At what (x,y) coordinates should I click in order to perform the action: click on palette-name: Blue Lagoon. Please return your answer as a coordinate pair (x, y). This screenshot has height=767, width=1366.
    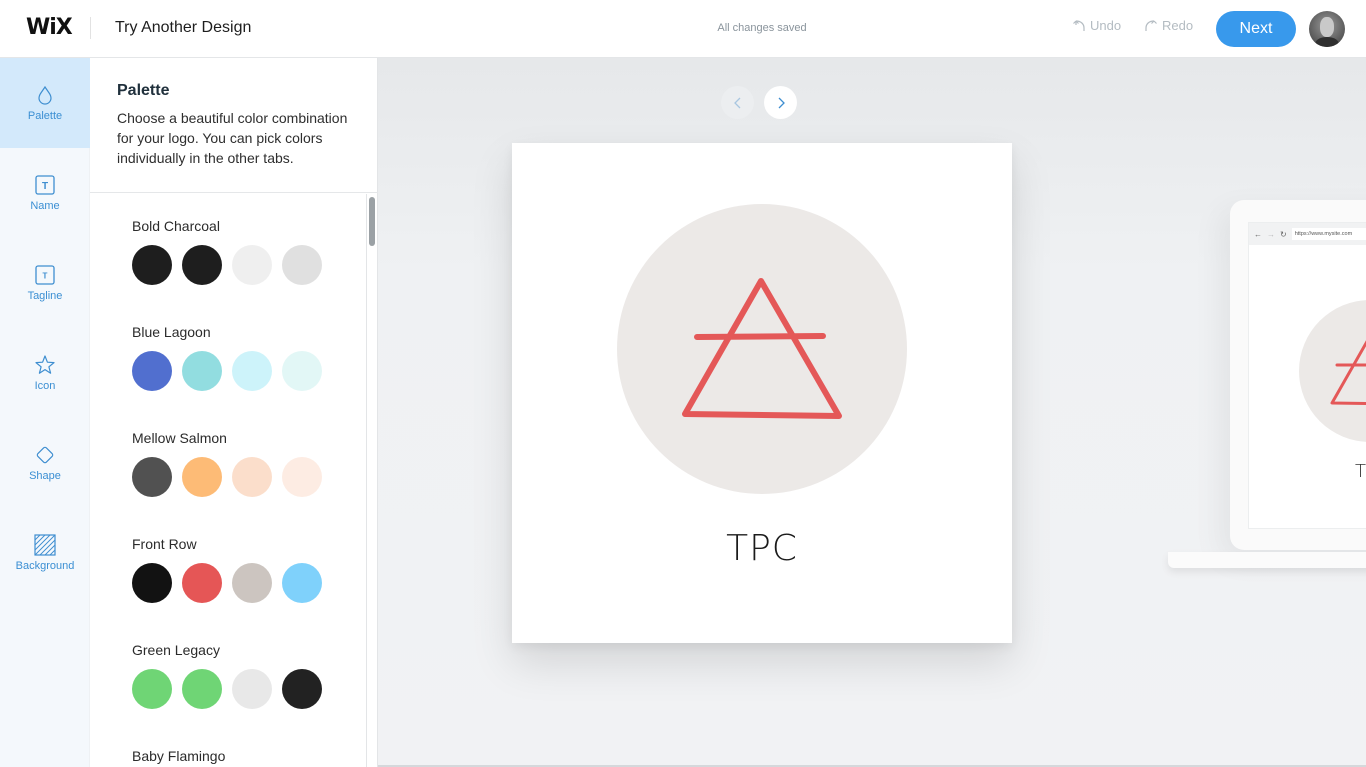
    Looking at the image, I should click on (171, 332).